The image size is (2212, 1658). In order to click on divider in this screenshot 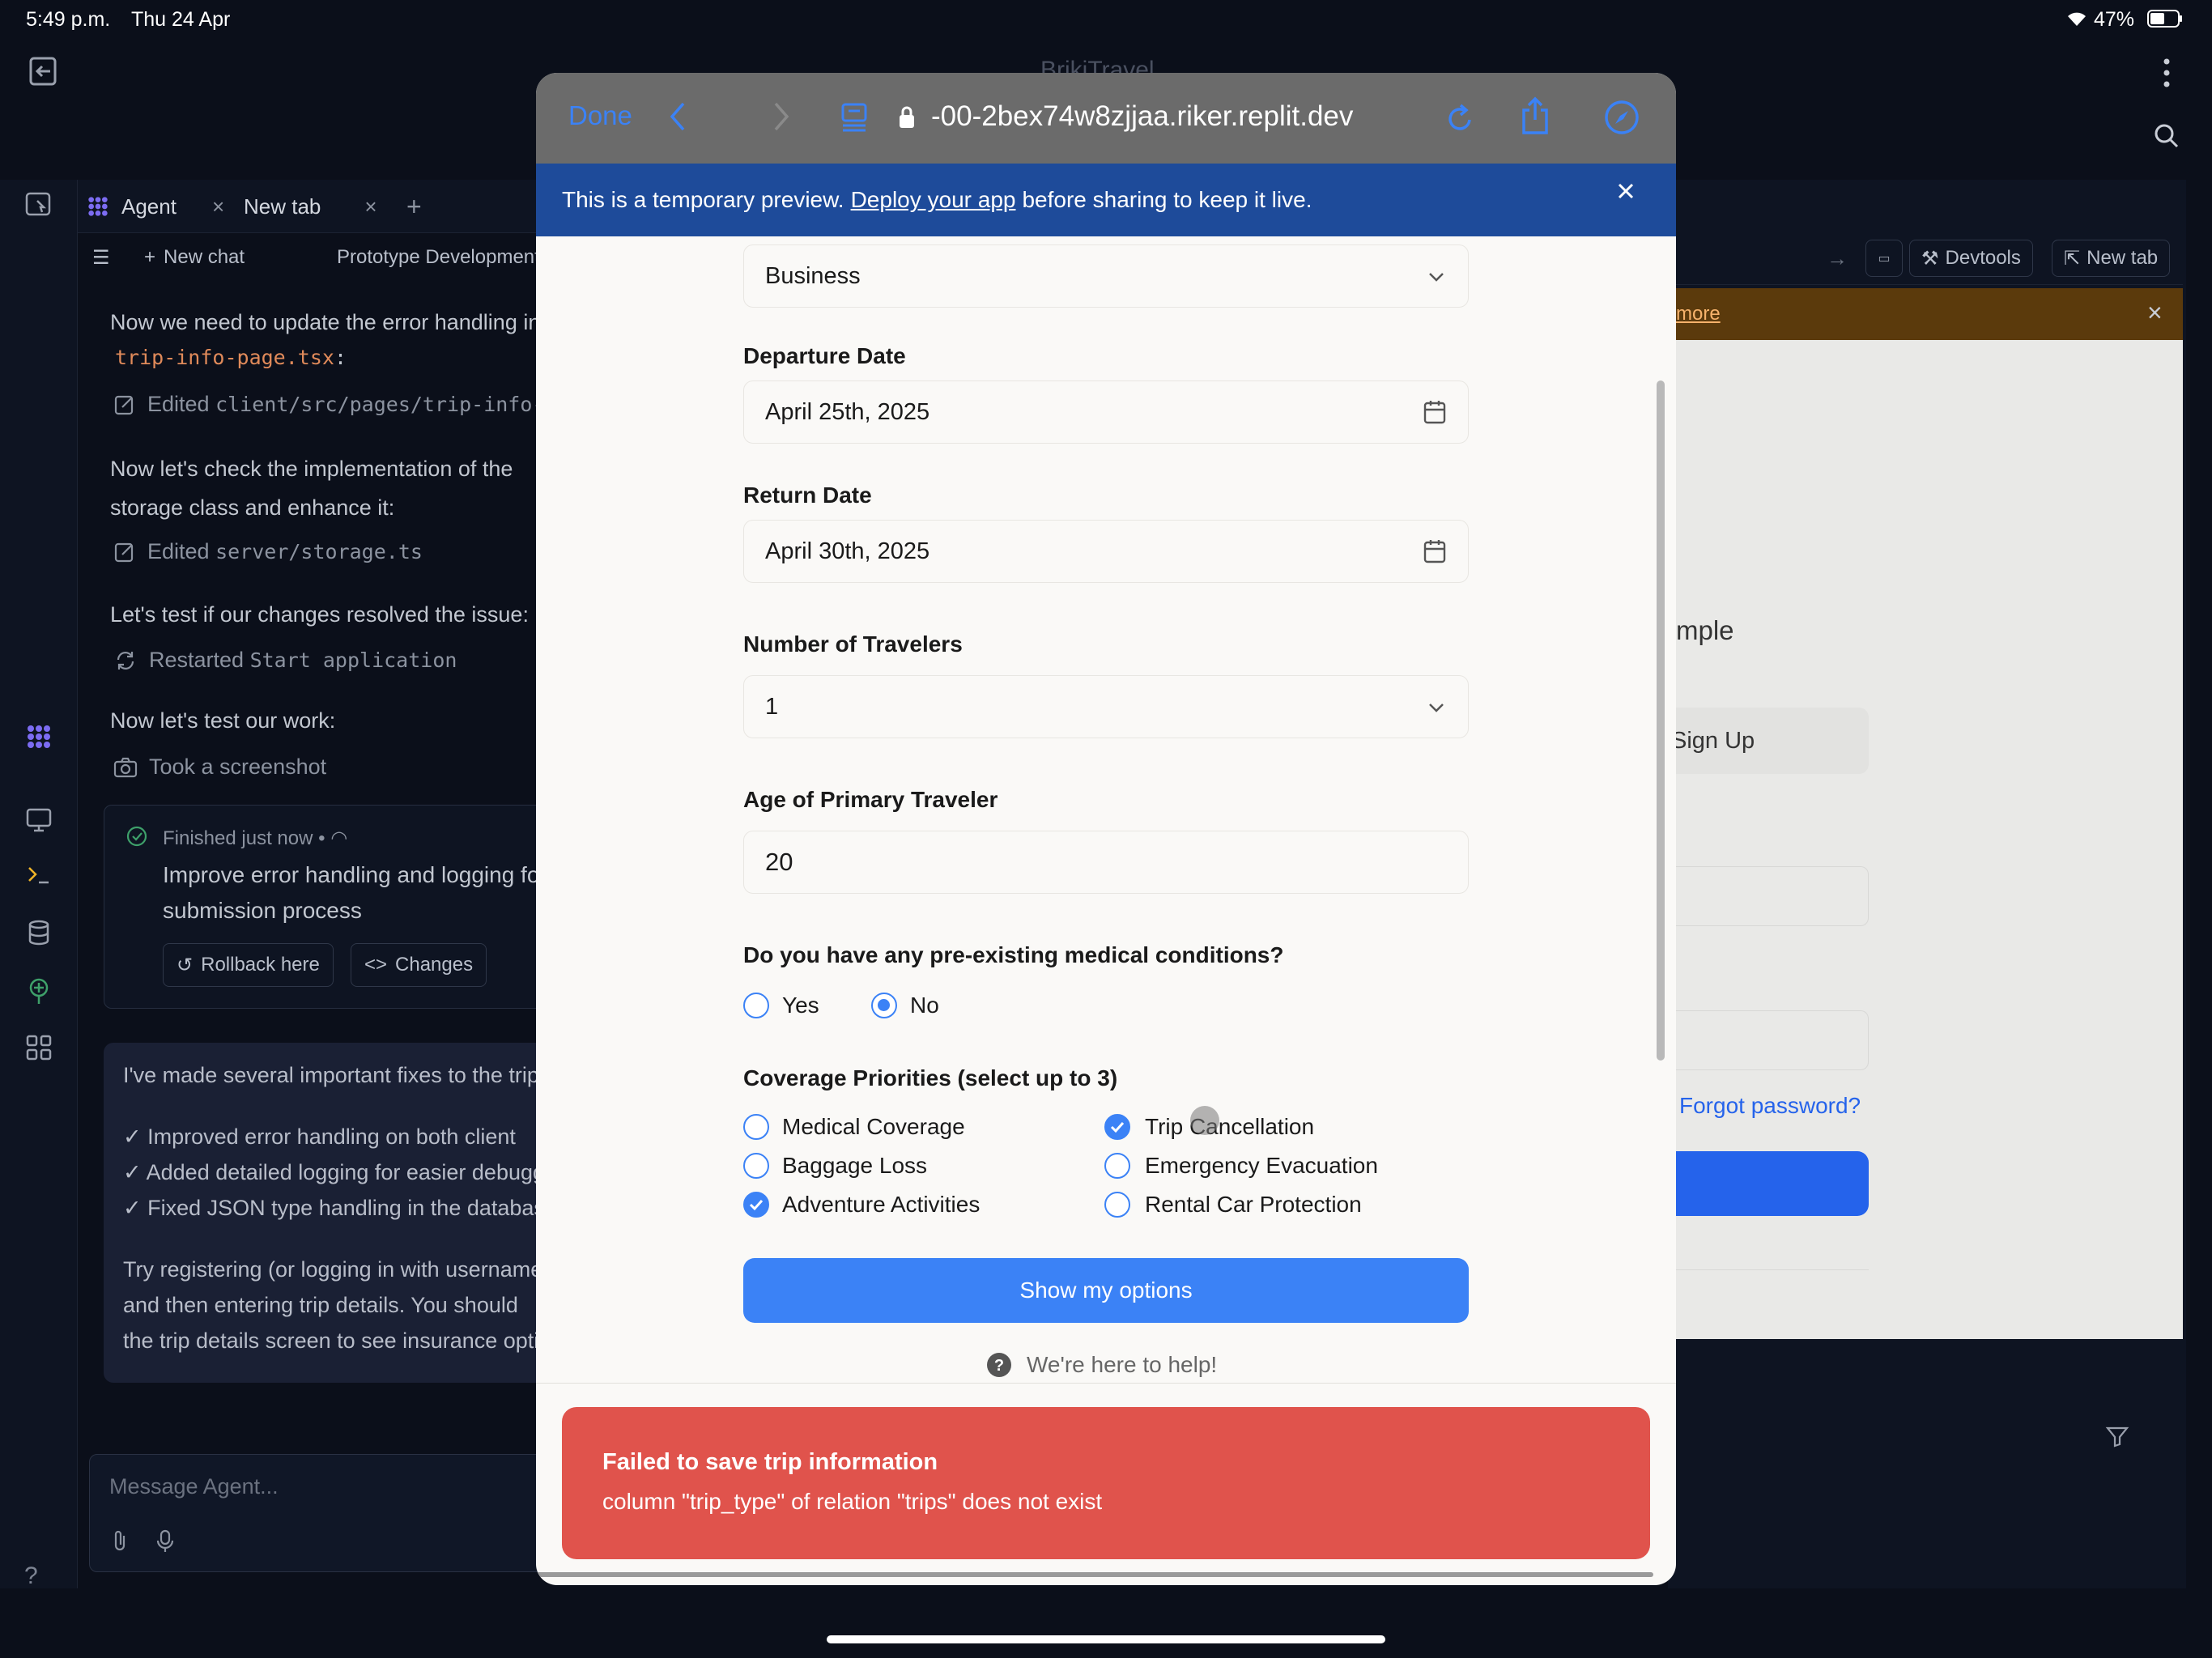, I will do `click(1769, 1269)`.